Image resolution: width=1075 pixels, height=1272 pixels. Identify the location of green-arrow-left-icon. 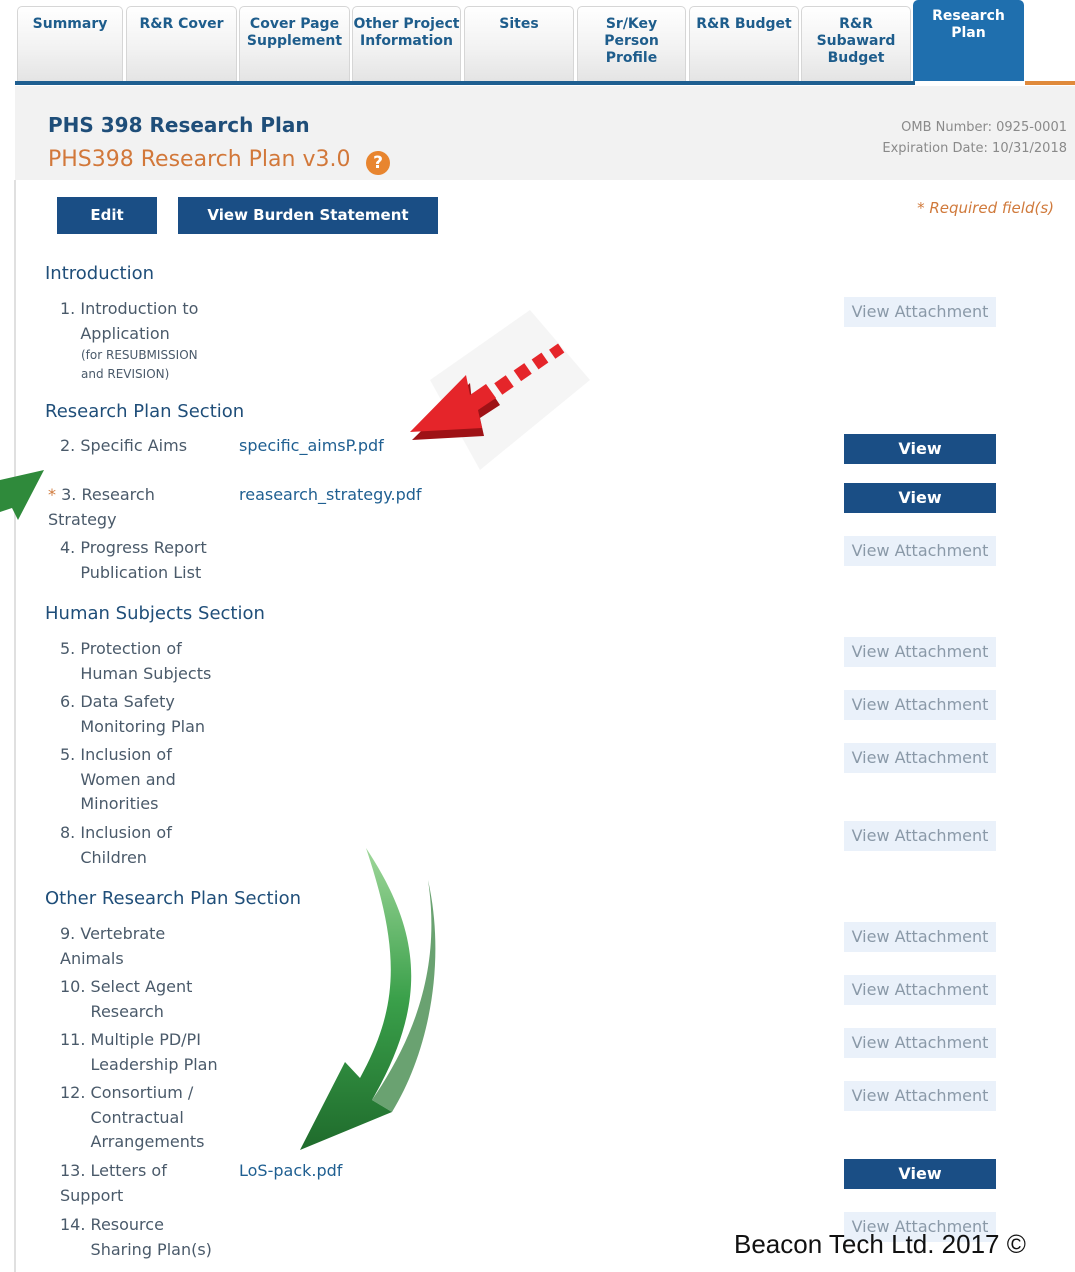
(22, 495).